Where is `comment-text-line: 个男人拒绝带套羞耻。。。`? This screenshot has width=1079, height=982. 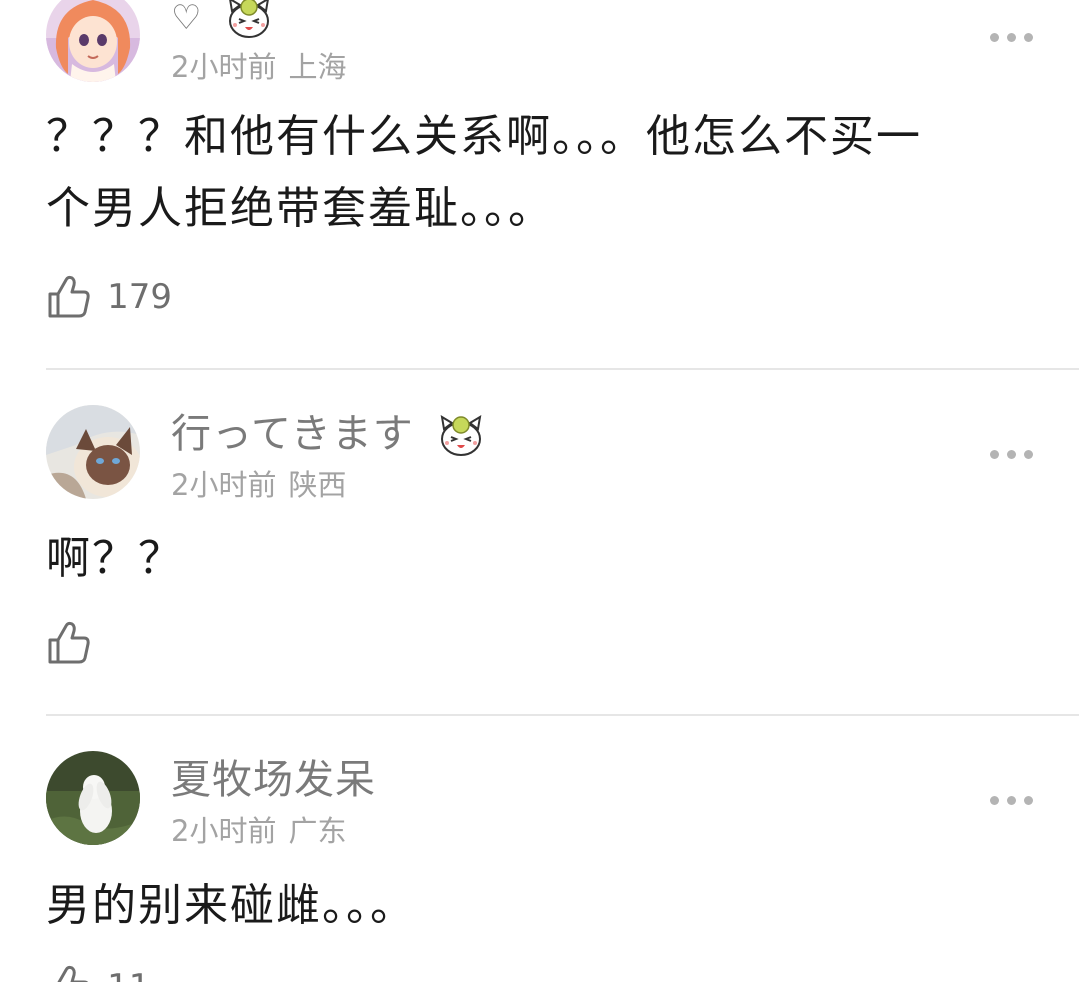
comment-text-line: 个男人拒绝带套羞耻。。。 is located at coordinates (300, 208).